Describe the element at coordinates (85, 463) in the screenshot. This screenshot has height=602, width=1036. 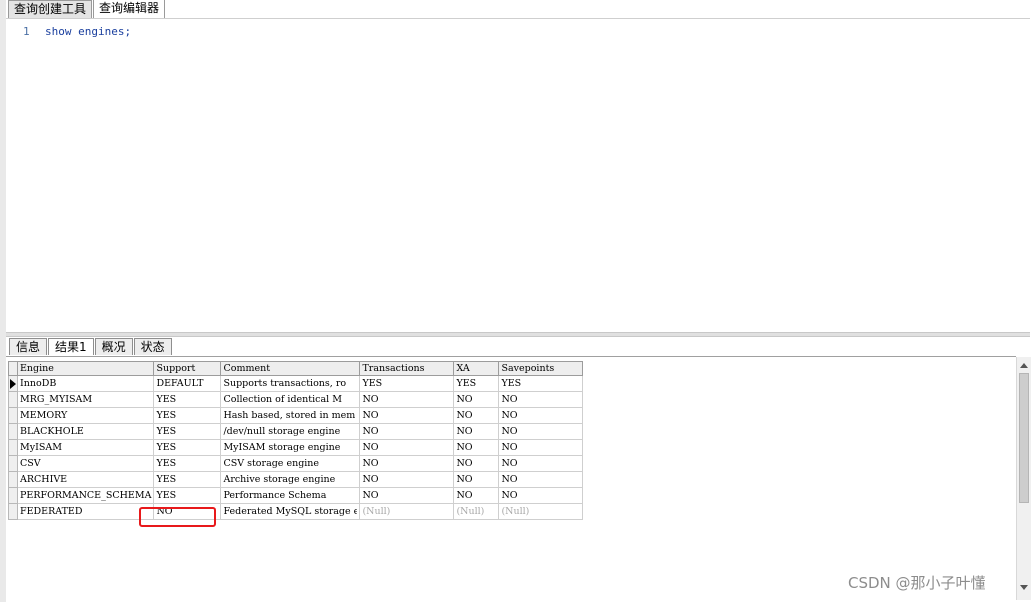
I see `cell-engine: CSV` at that location.